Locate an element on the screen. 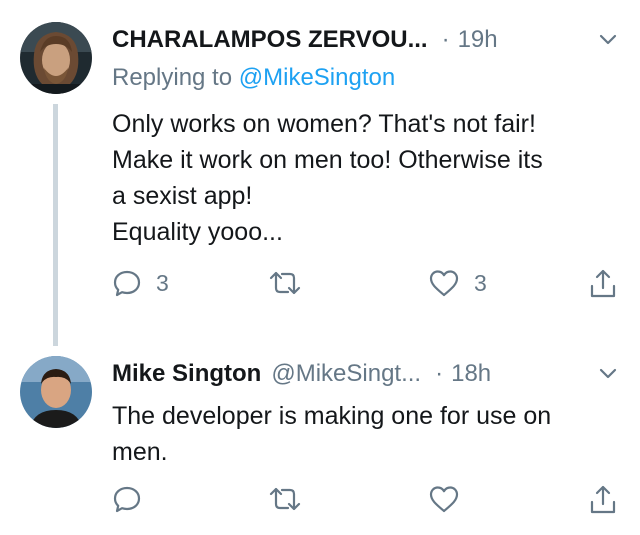 The image size is (640, 535). replying-to-mention: @MikeSington is located at coordinates (317, 77).